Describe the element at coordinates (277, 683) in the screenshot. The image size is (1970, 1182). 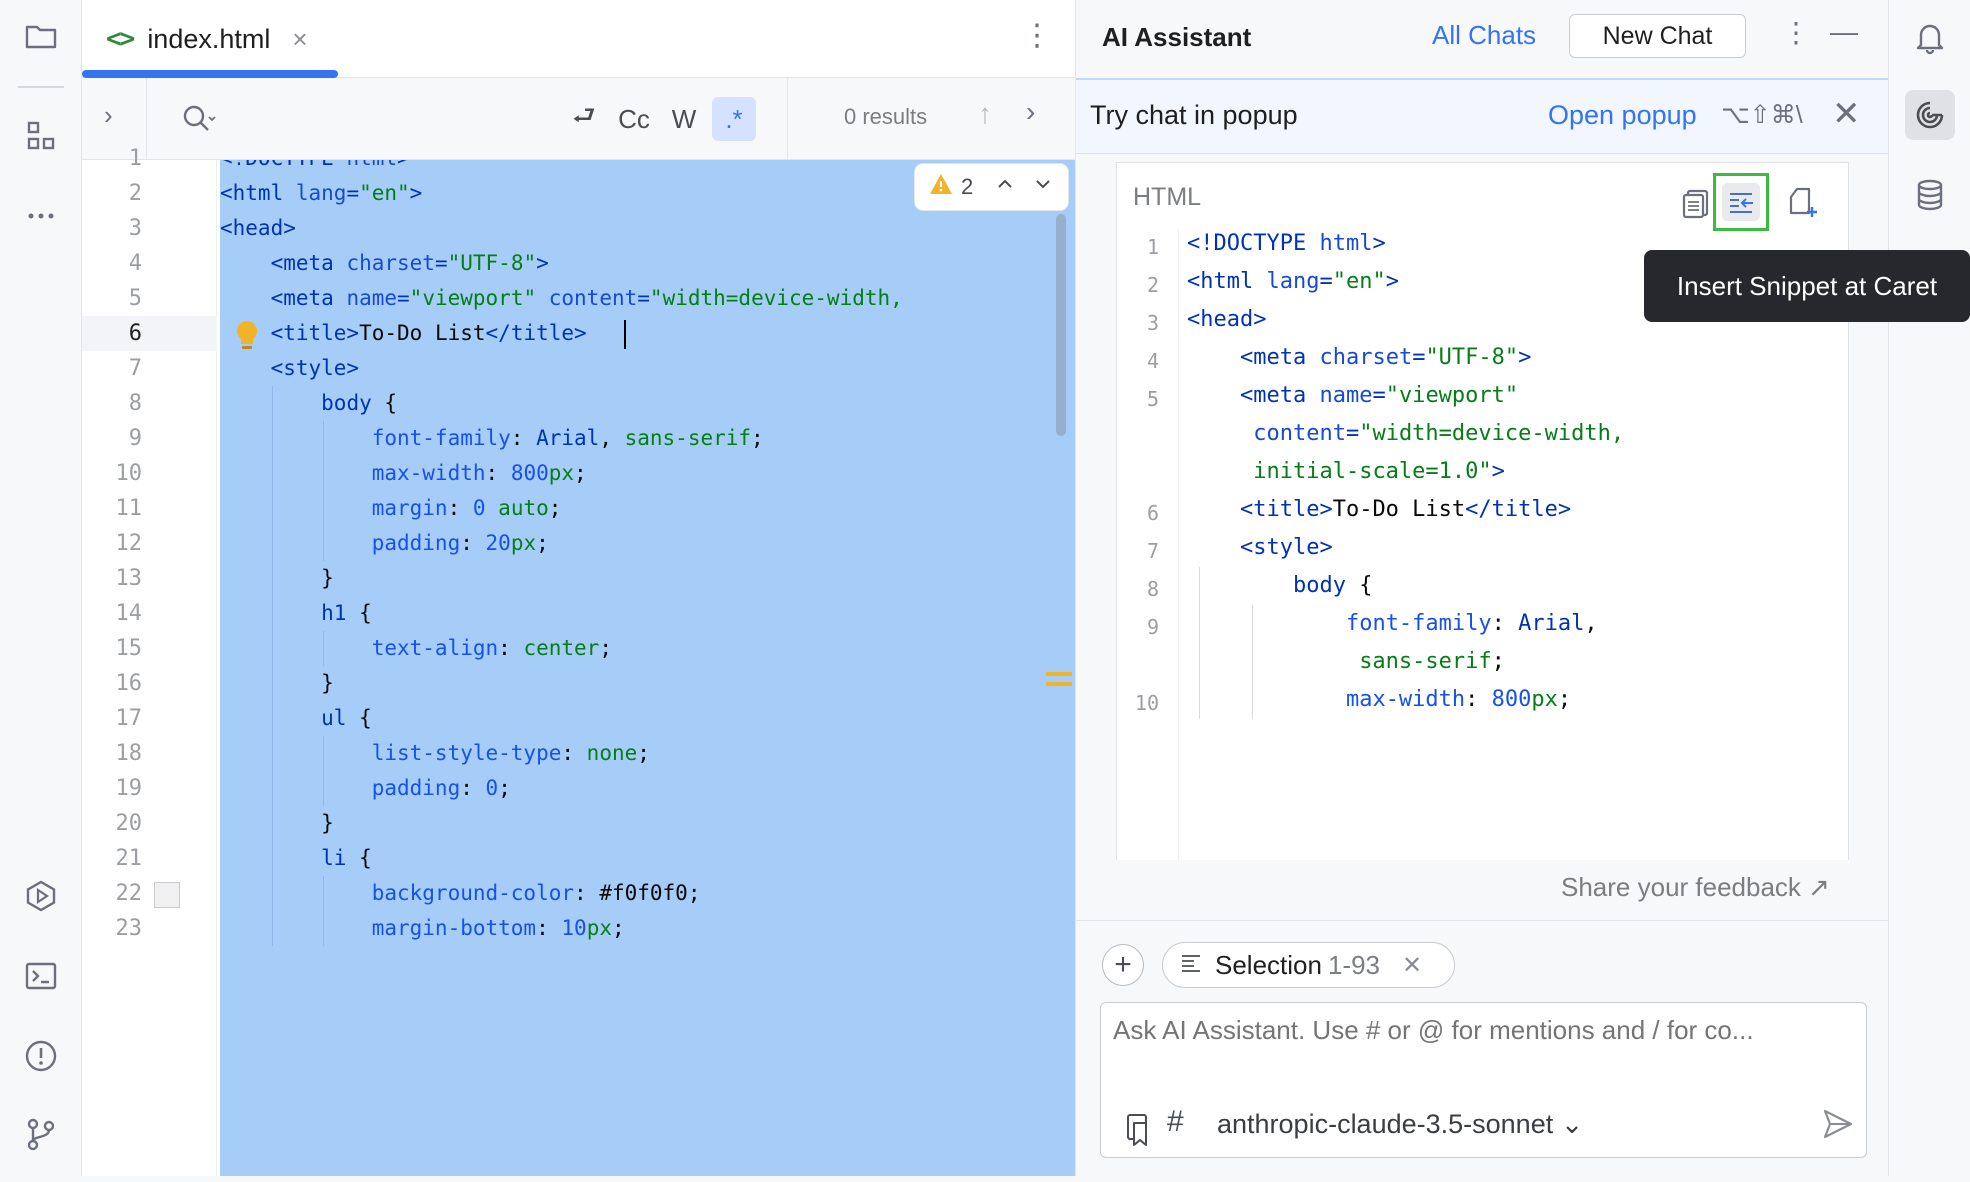
I see `code-line: }` at that location.